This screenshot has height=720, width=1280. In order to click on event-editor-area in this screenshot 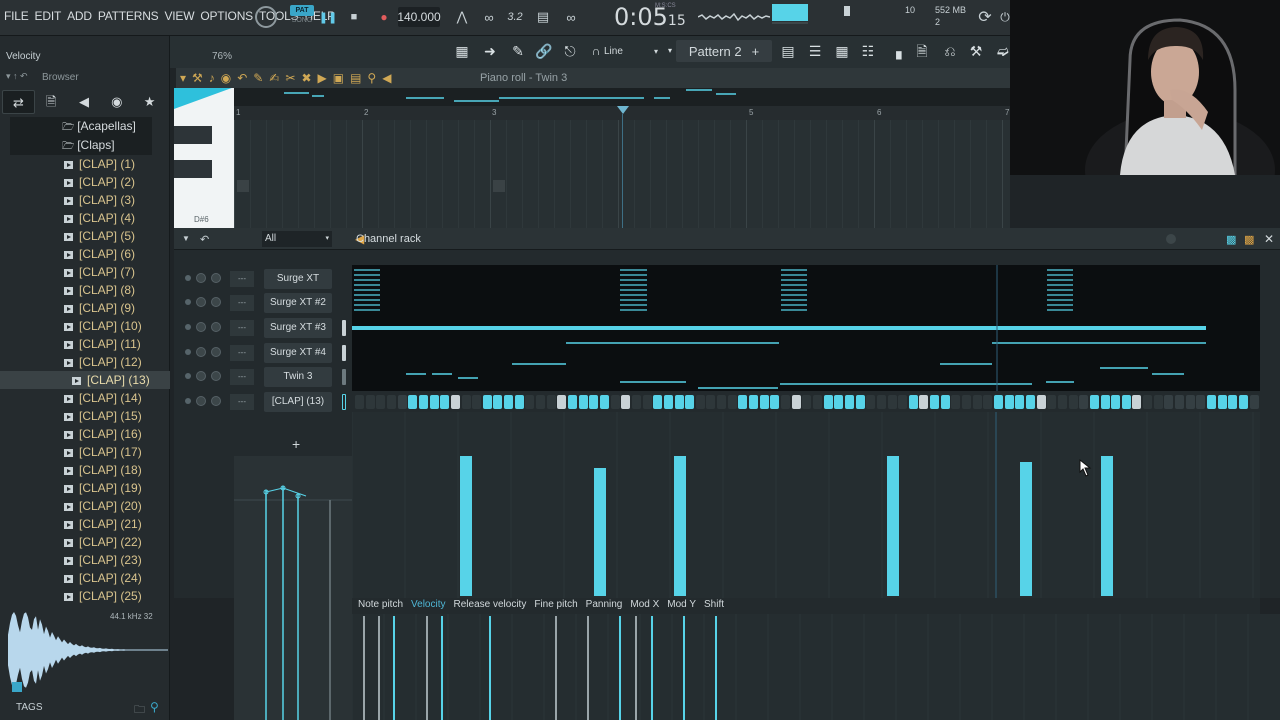, I will do `click(815, 667)`.